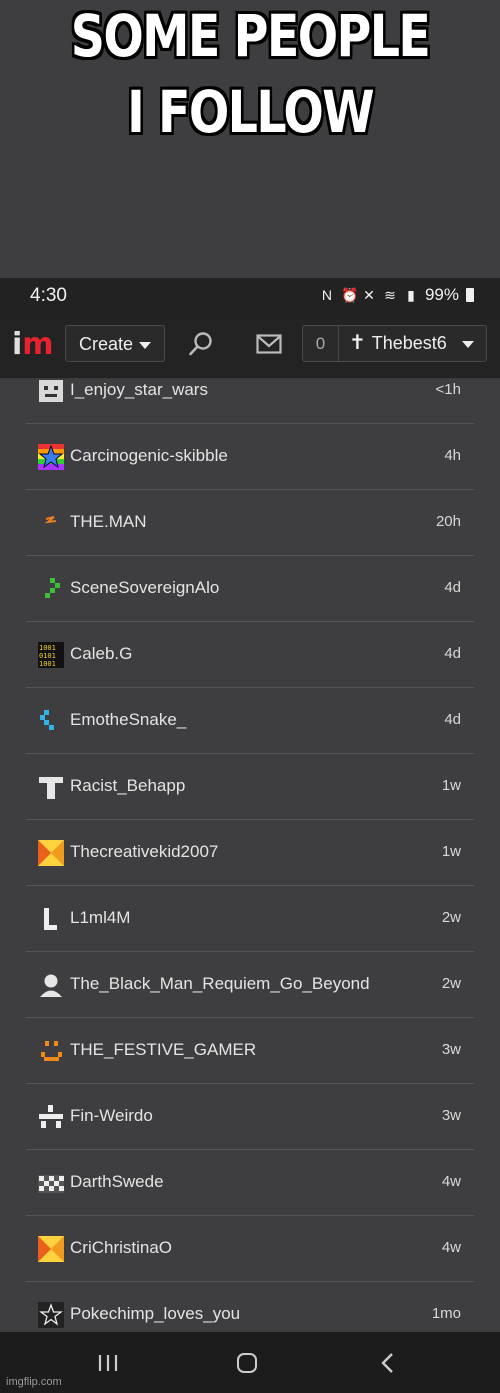 The image size is (500, 1393). I want to click on following-username: The_Black_Man_Requiem_Go_Beyond, so click(220, 984).